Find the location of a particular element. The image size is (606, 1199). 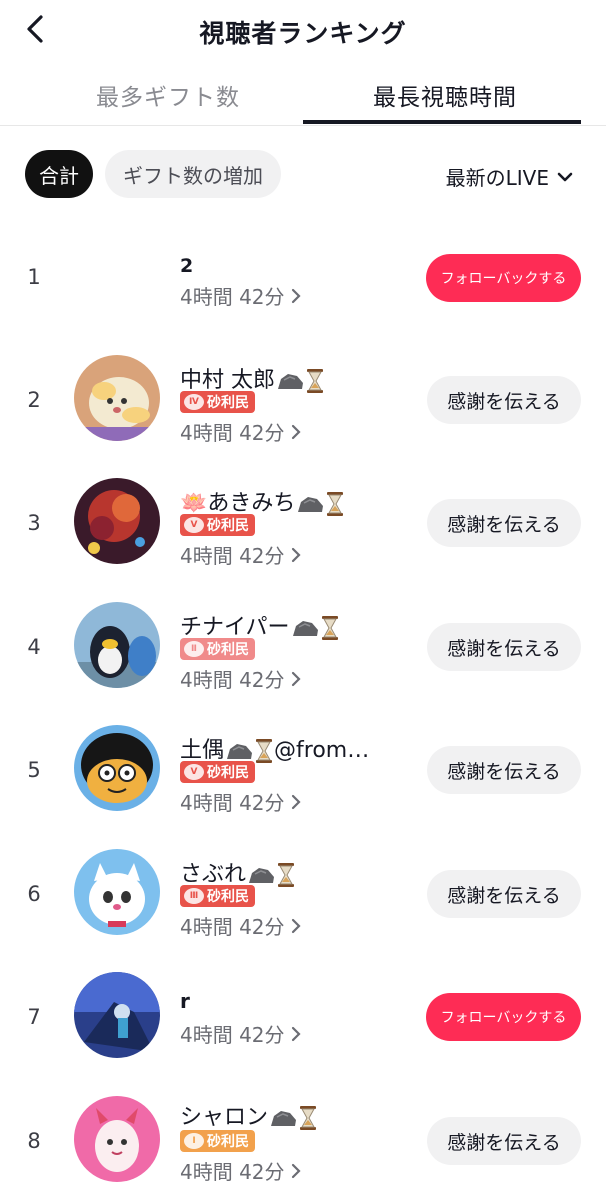

ranking-tabs: 最多ギフト数 最長視聴時間 is located at coordinates (303, 94).